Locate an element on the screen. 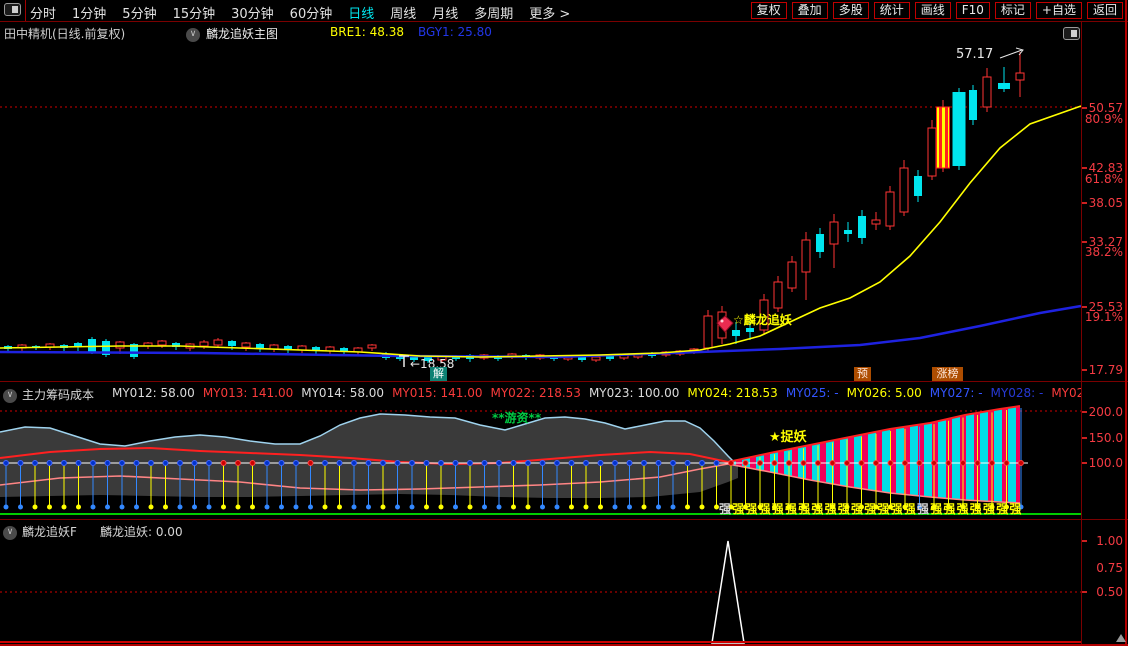 This screenshot has height=646, width=1128. indicator-value: MY027: - is located at coordinates (956, 393).